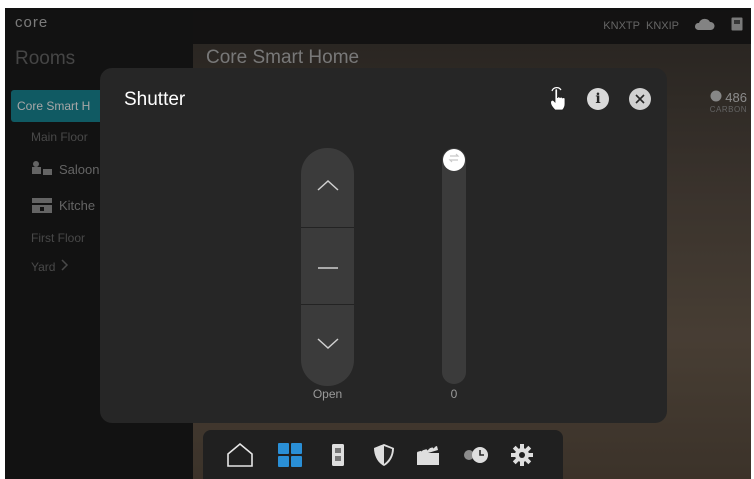  I want to click on devices-icon, so click(338, 455).